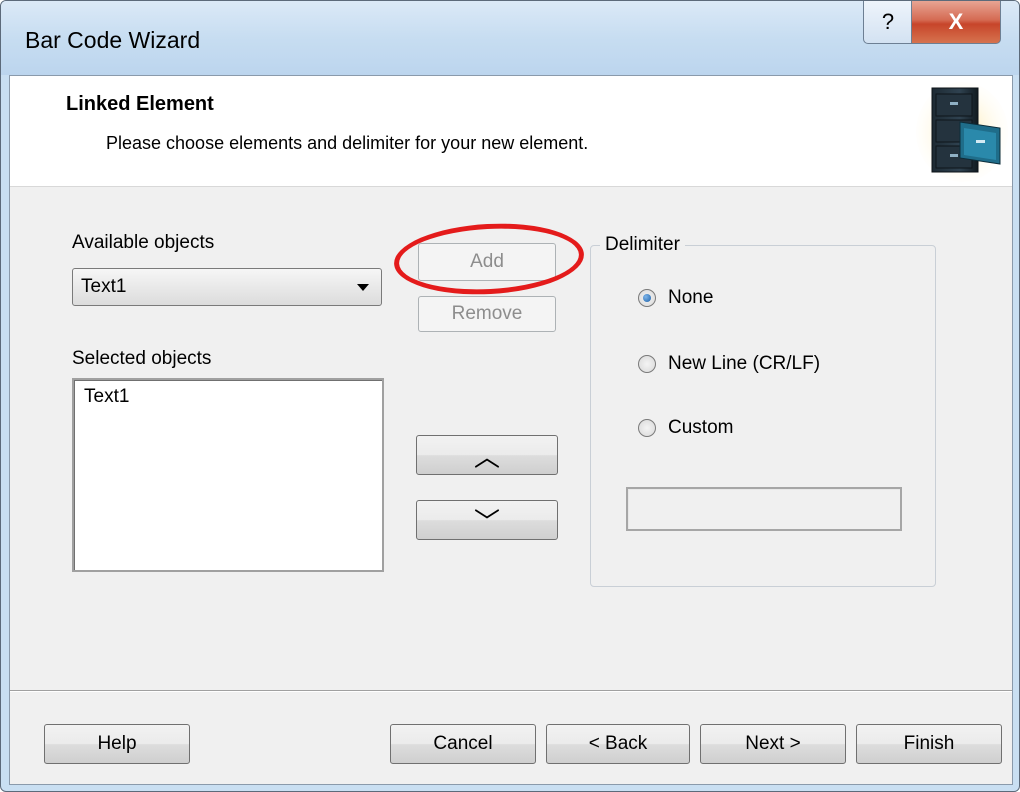 This screenshot has height=792, width=1020. I want to click on chevron-down-icon: ﹀, so click(486, 521).